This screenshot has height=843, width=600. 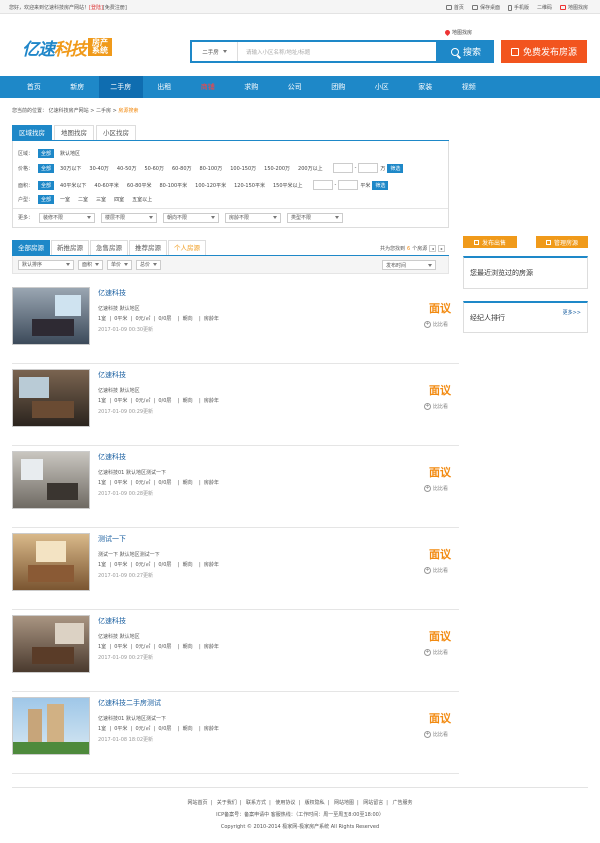 What do you see at coordinates (65, 199) in the screenshot?
I see `filter-type-option: 一室` at bounding box center [65, 199].